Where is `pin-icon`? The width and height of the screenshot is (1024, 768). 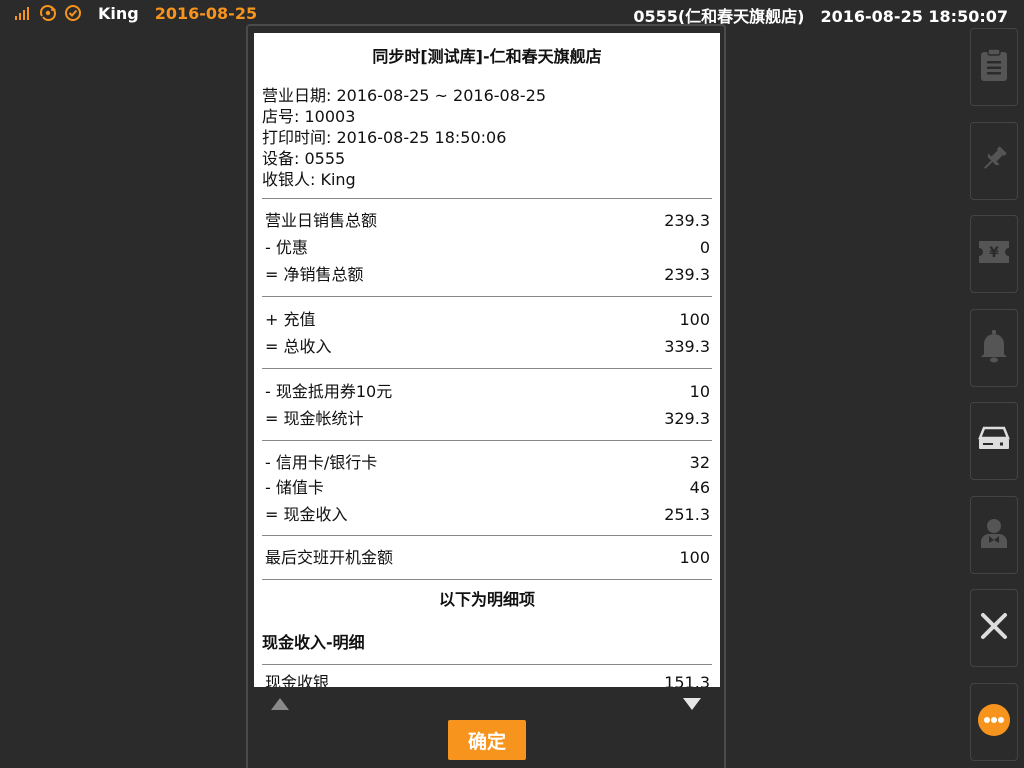
pin-icon is located at coordinates (994, 161).